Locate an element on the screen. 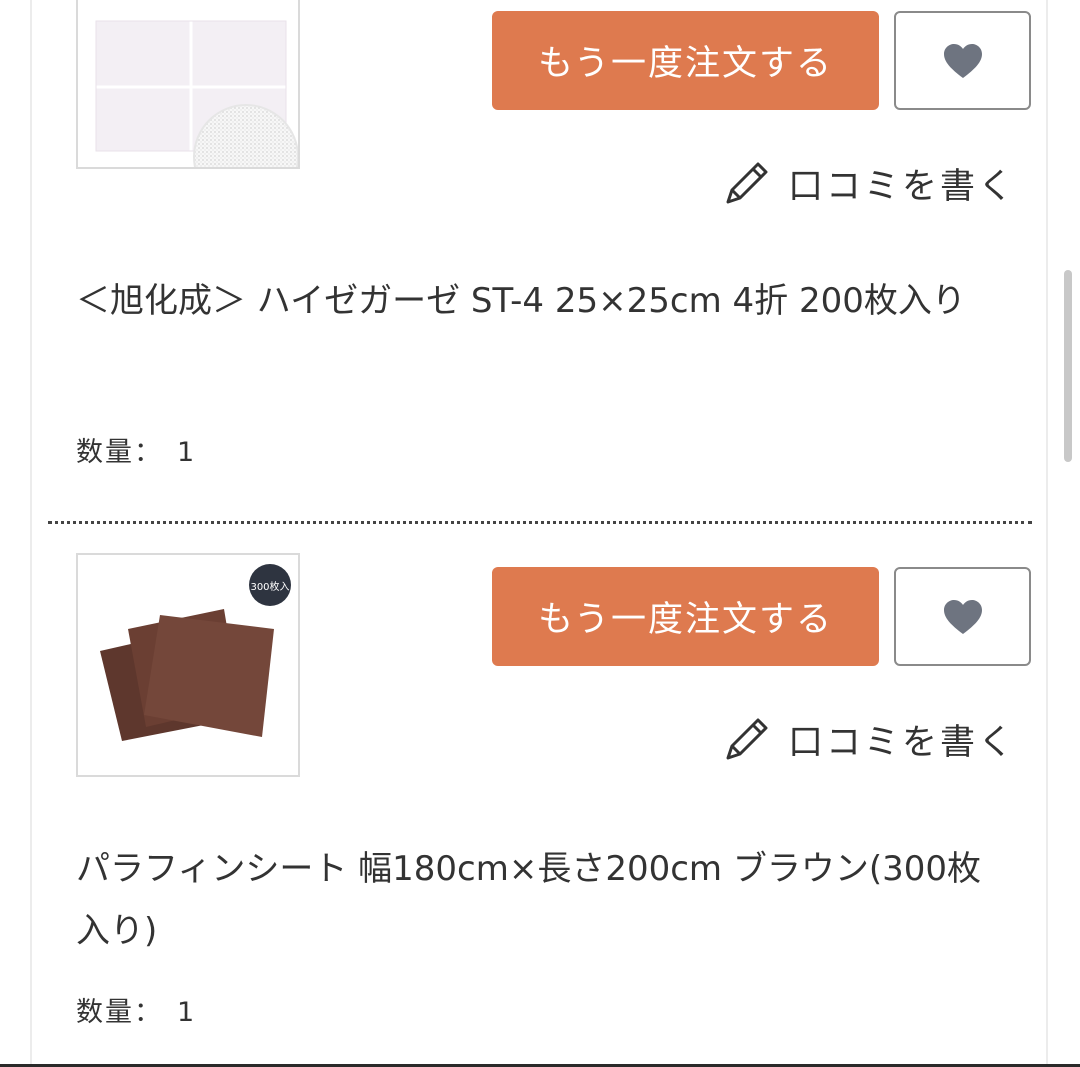 The image size is (1080, 1067). item-divider is located at coordinates (540, 522).